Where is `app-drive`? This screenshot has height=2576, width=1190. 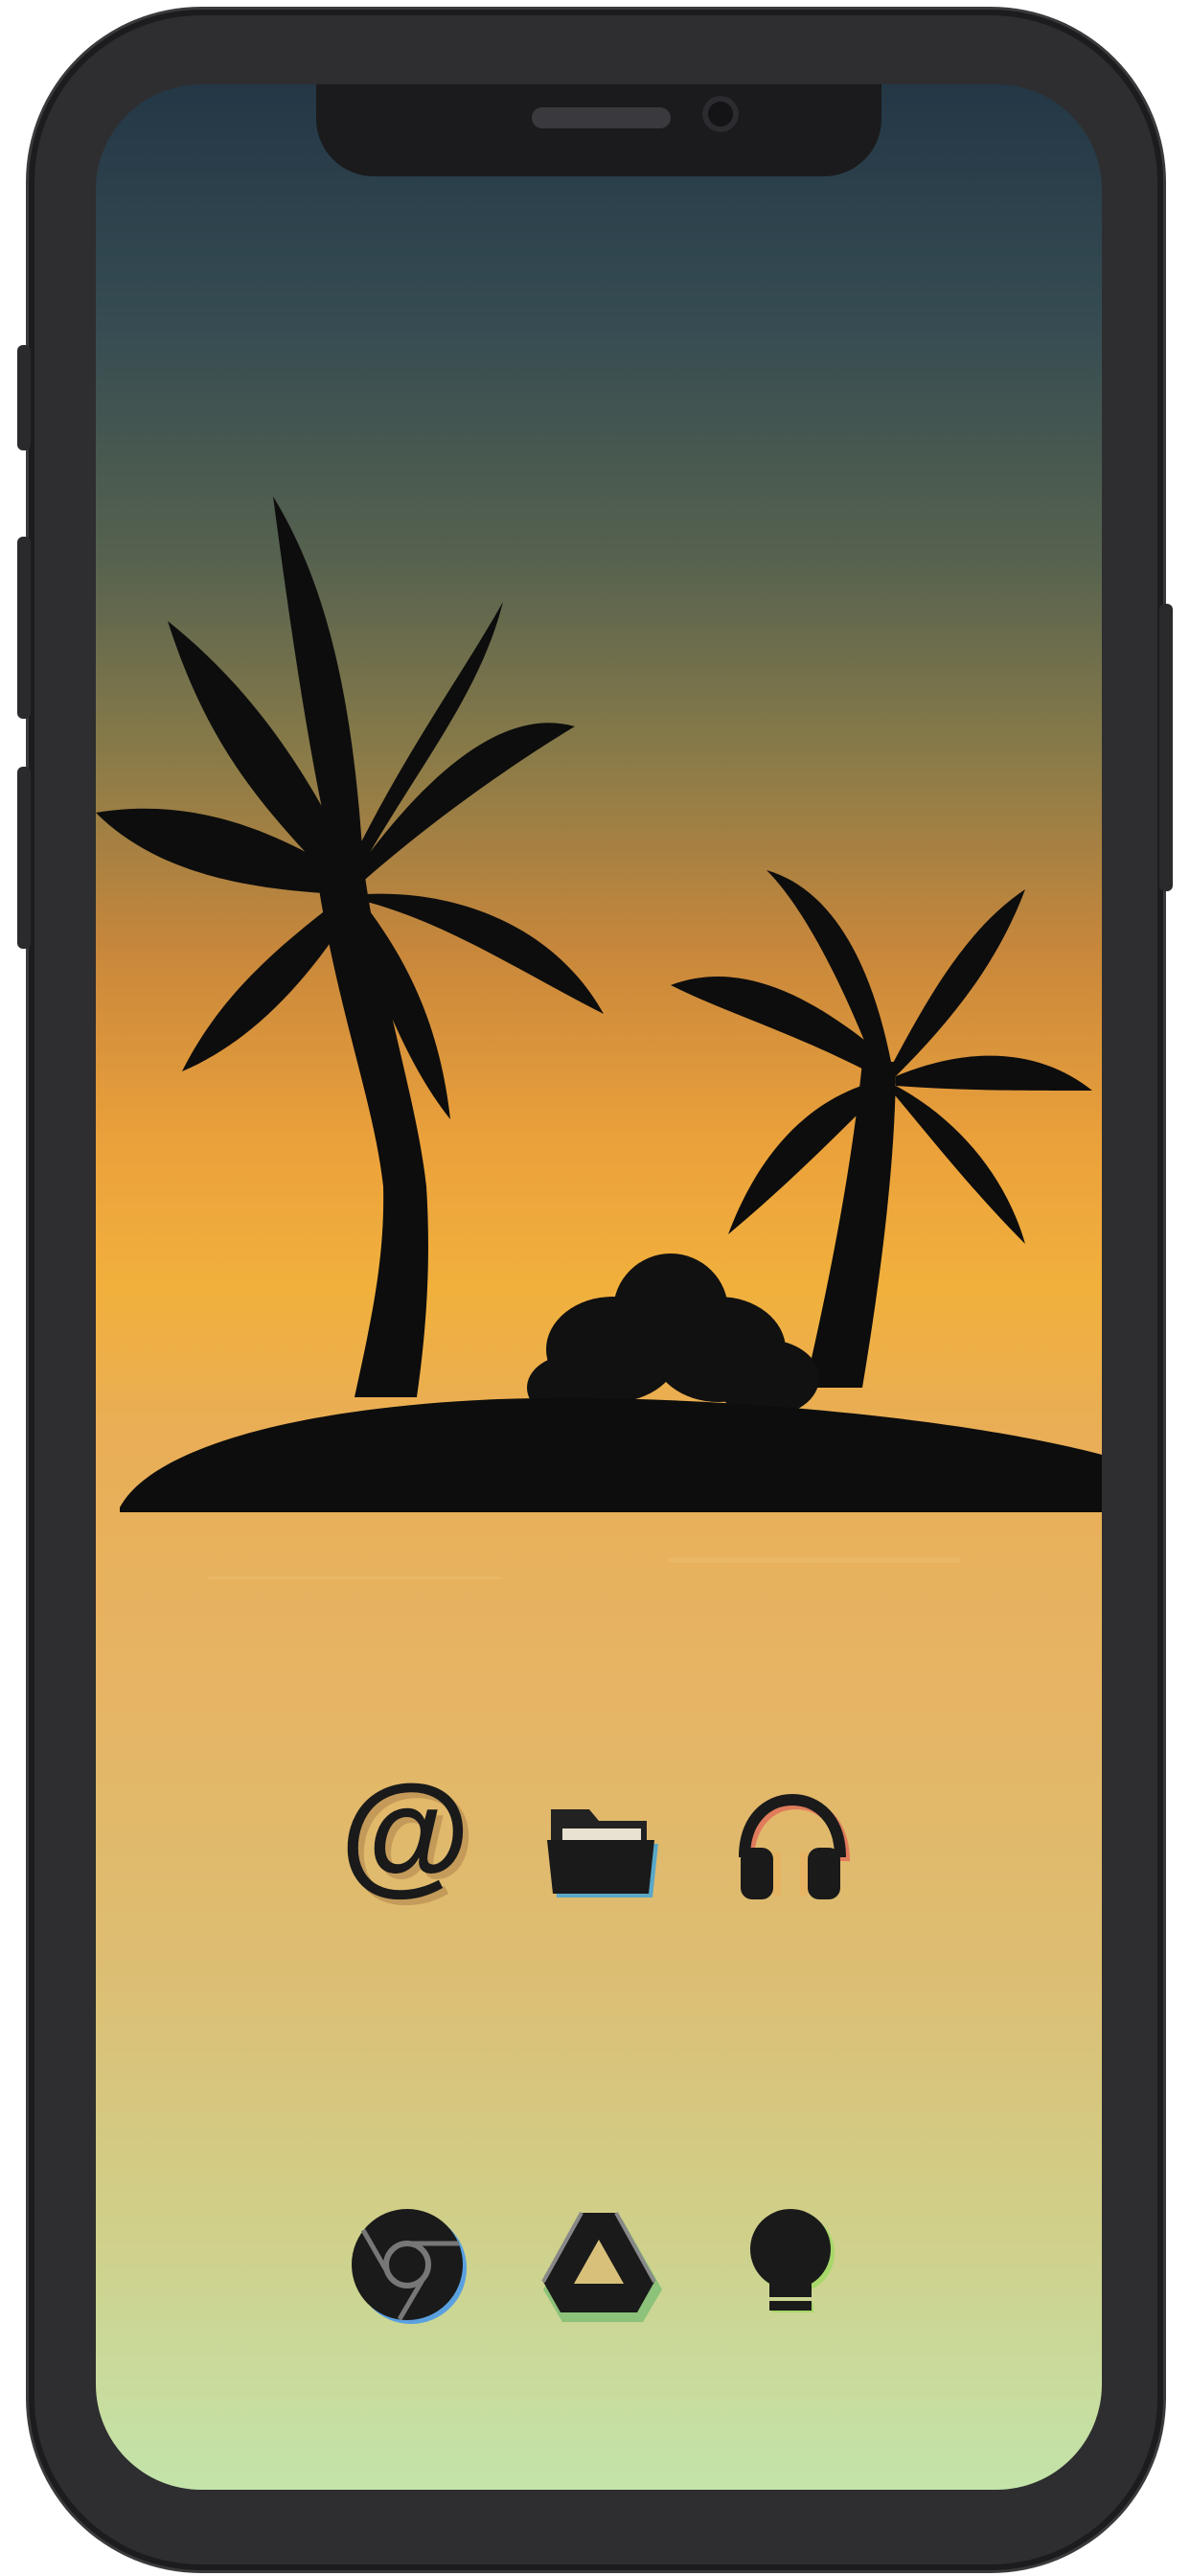
app-drive is located at coordinates (599, 2264).